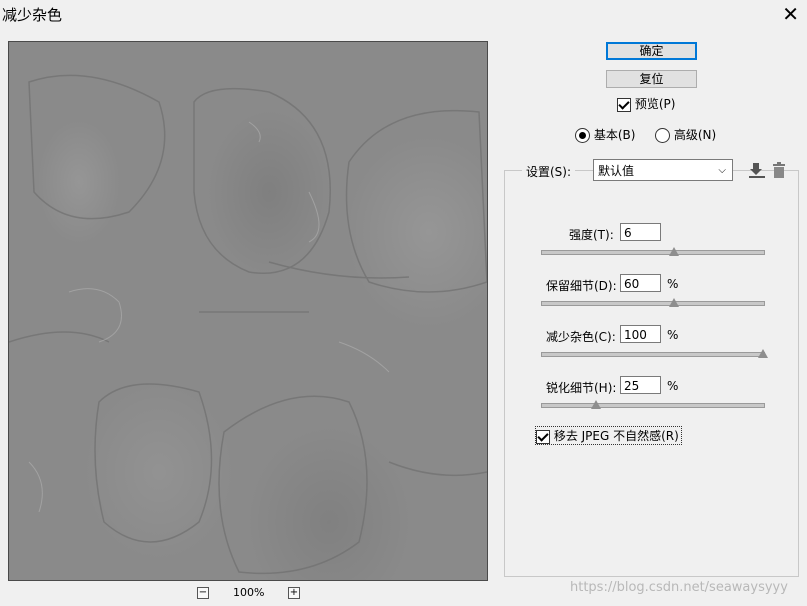 The width and height of the screenshot is (807, 606). What do you see at coordinates (651, 51) in the screenshot?
I see `ok-button: 确定` at bounding box center [651, 51].